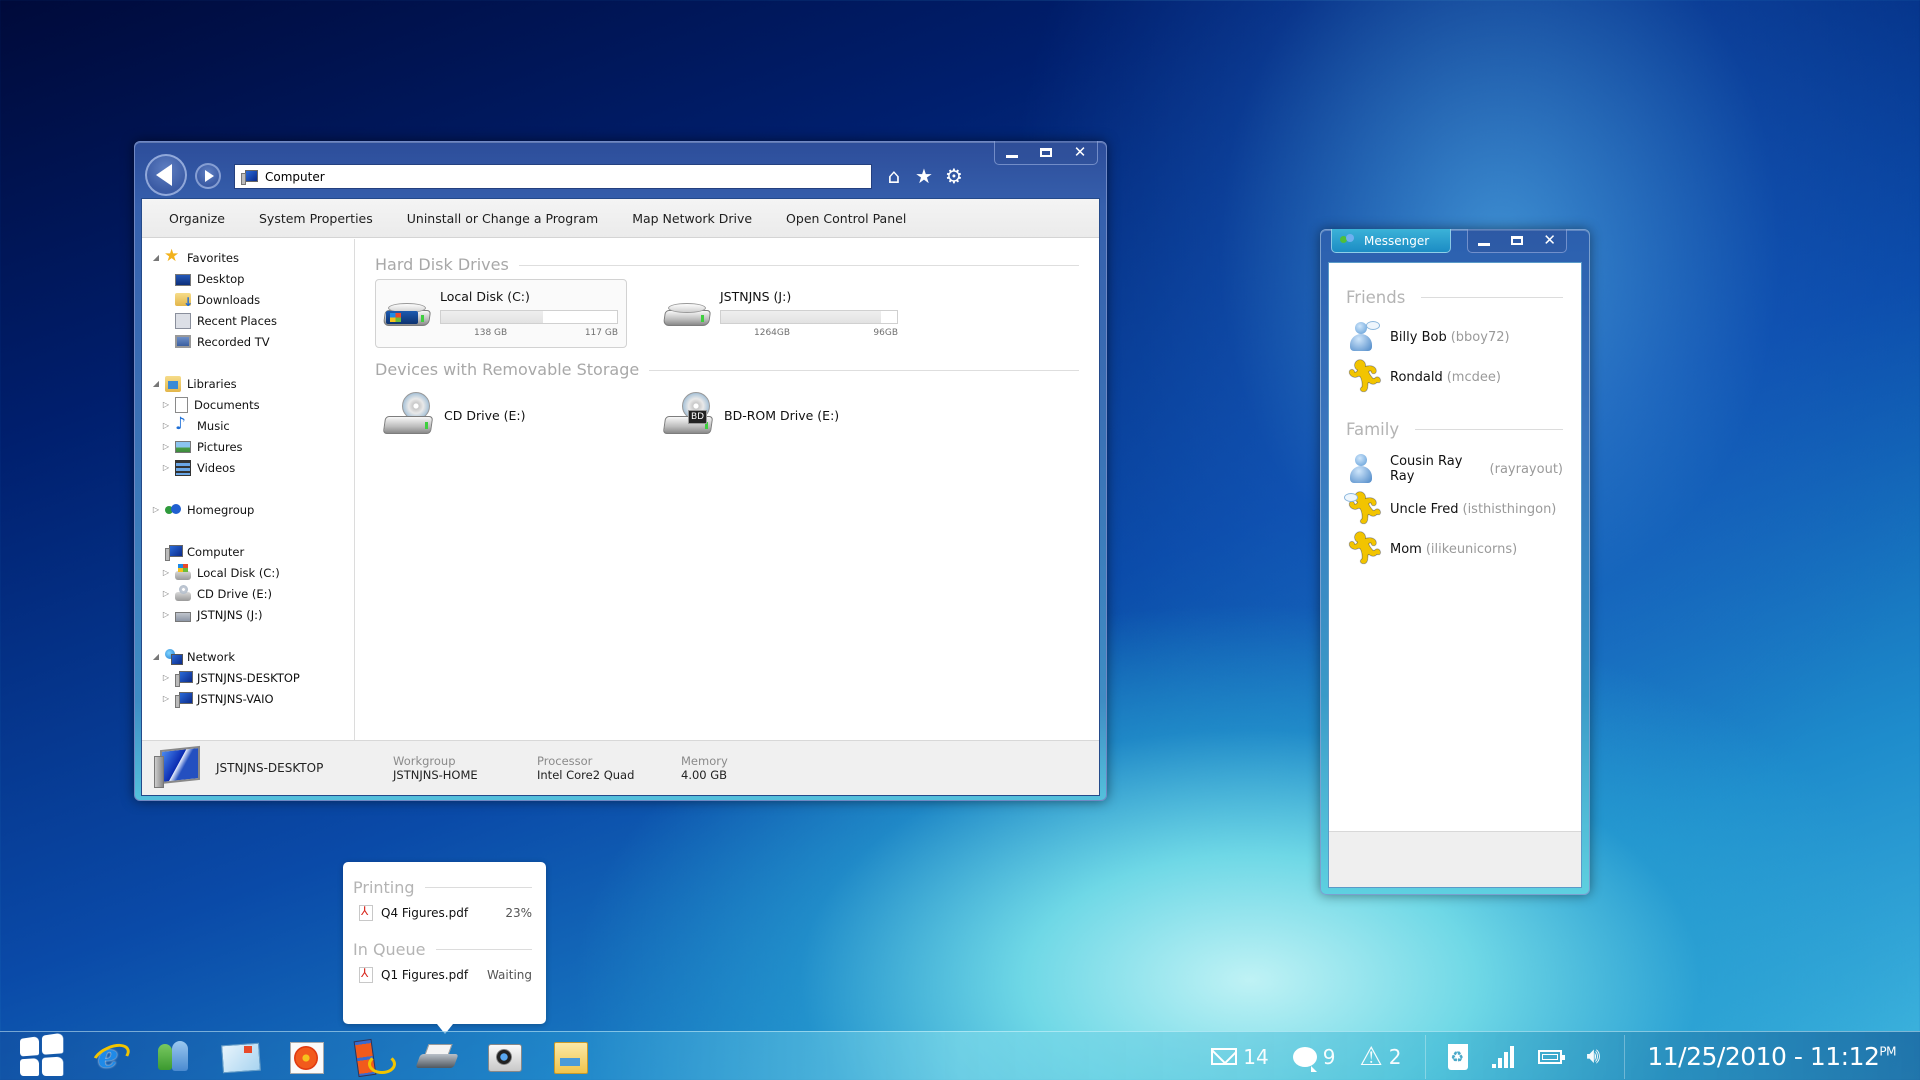  What do you see at coordinates (248, 467) in the screenshot?
I see `nav-videos: ▷ Videos` at bounding box center [248, 467].